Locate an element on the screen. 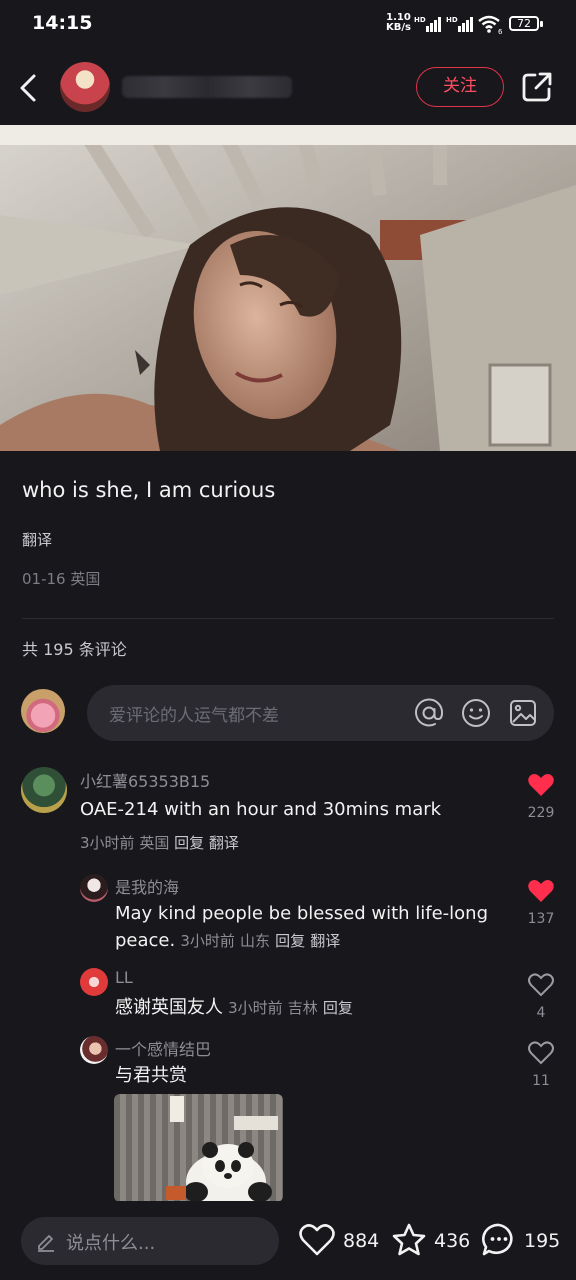 This screenshot has height=1280, width=576. signal-icon-2: HD is located at coordinates (459, 24).